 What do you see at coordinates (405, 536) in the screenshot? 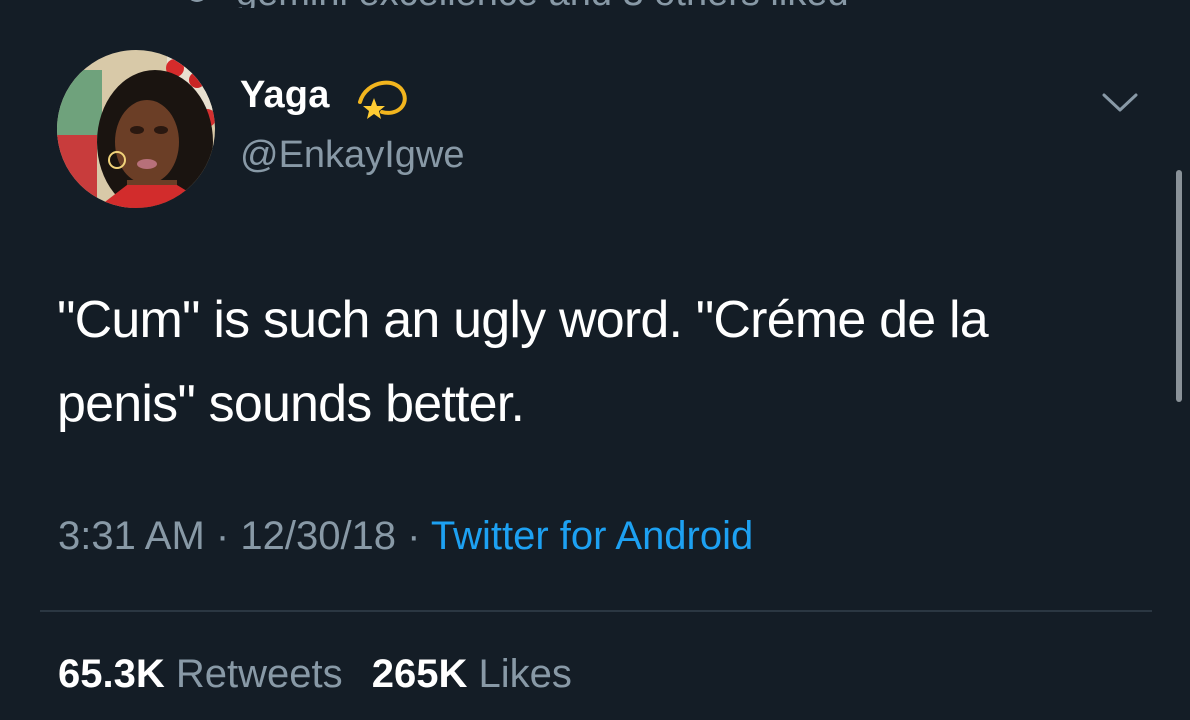
I see `tweet-meta: 3:31 AM · 12/30/18 · Twitter for Android` at bounding box center [405, 536].